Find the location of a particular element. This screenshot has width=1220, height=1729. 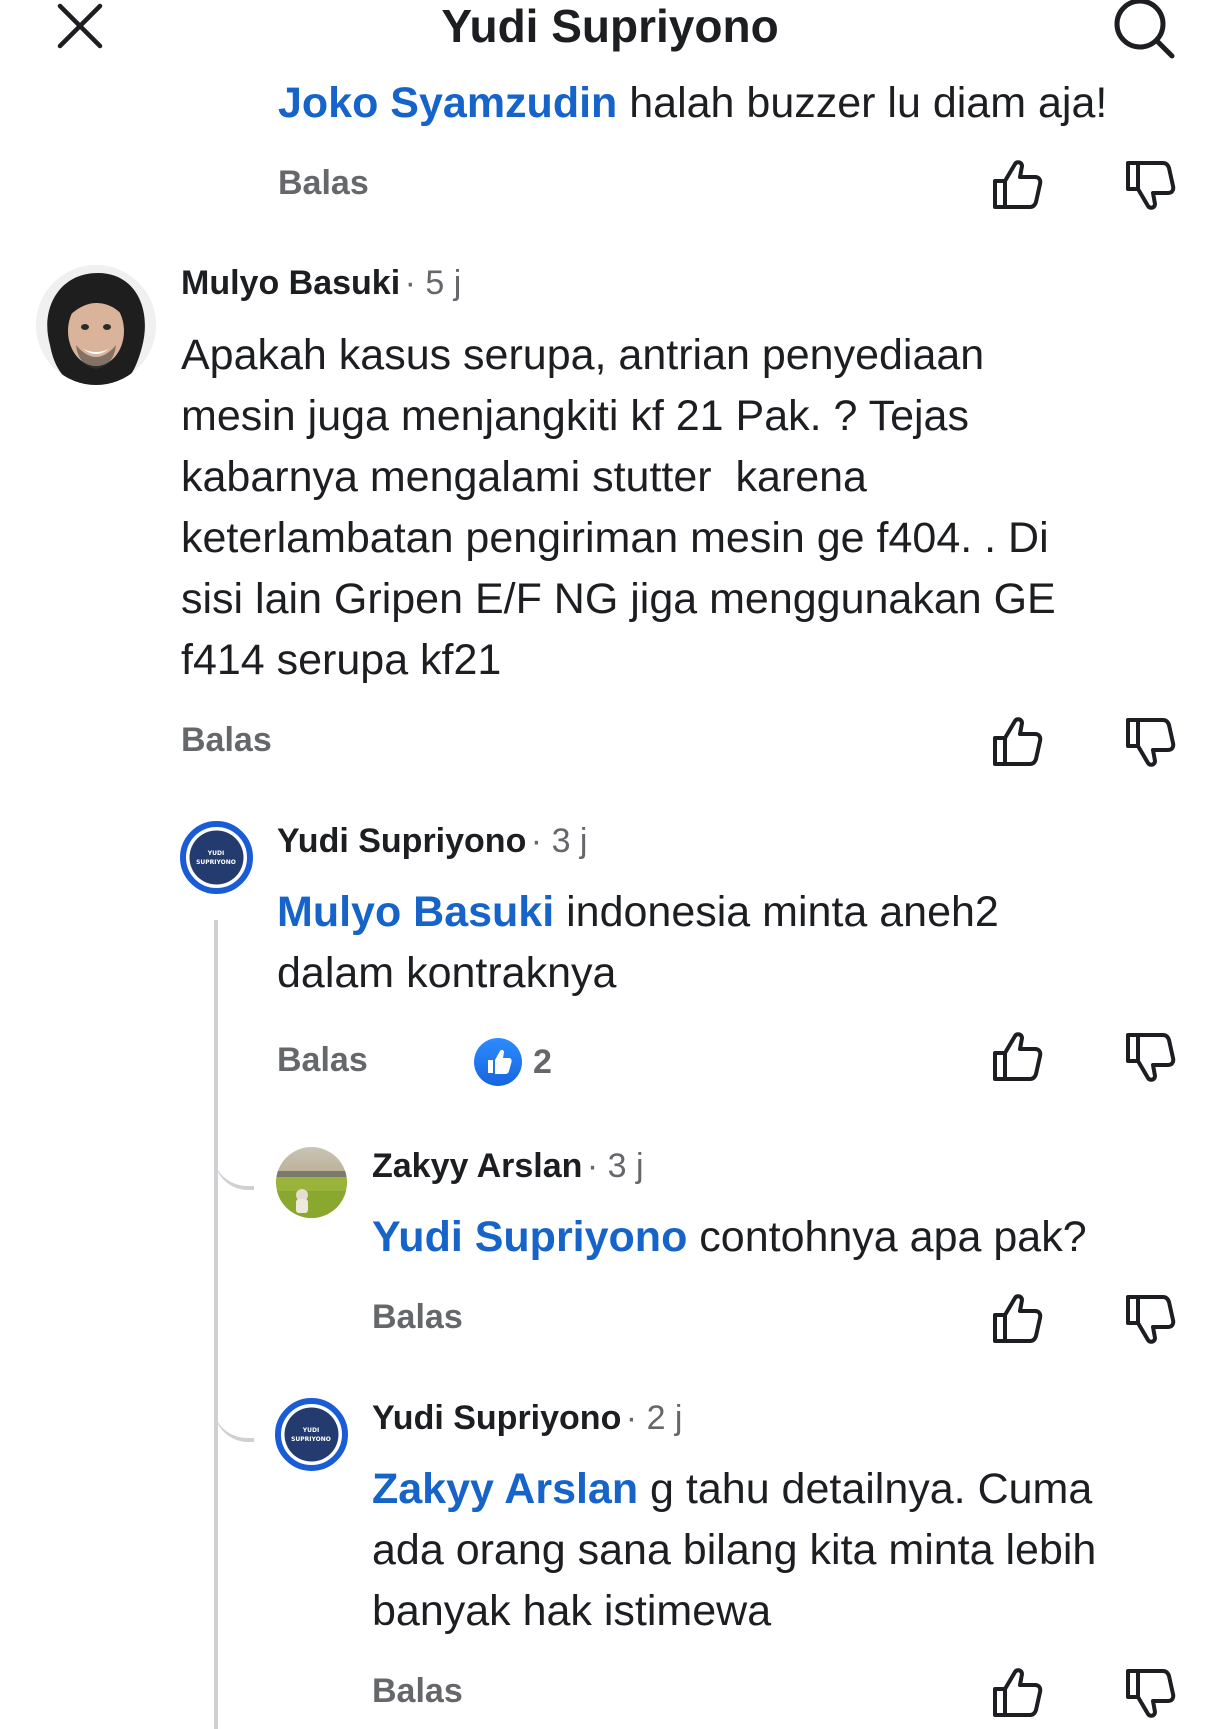

mention-link: Mulyo Basuki is located at coordinates (415, 912).